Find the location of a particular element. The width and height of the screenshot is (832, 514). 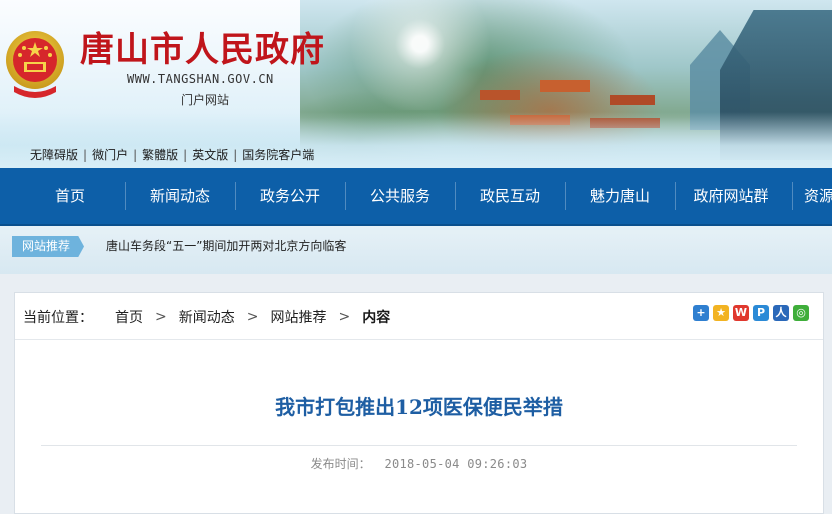

nav-item-news: 新闻动态 is located at coordinates (180, 196).